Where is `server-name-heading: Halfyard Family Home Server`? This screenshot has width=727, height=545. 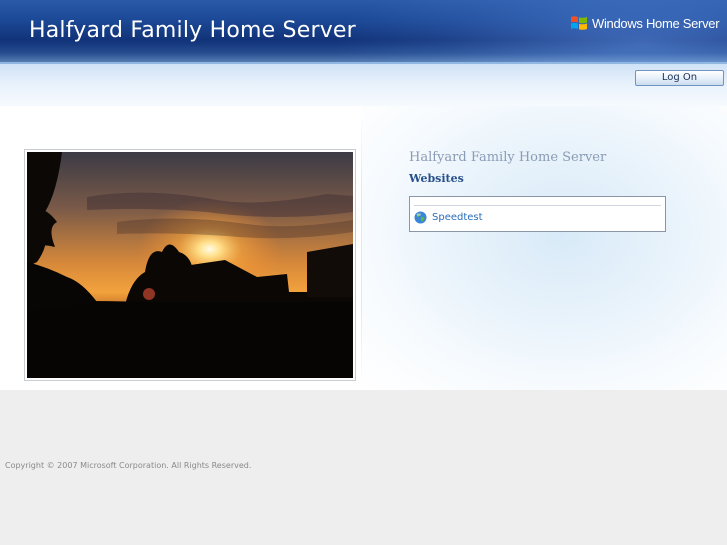 server-name-heading: Halfyard Family Home Server is located at coordinates (508, 157).